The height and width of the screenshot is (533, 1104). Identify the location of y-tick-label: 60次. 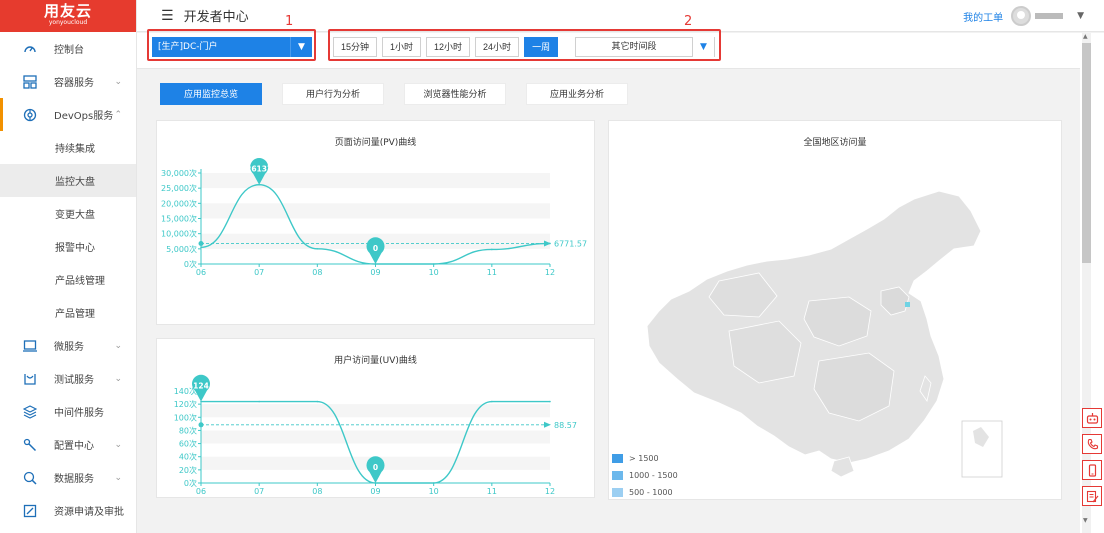
(188, 444).